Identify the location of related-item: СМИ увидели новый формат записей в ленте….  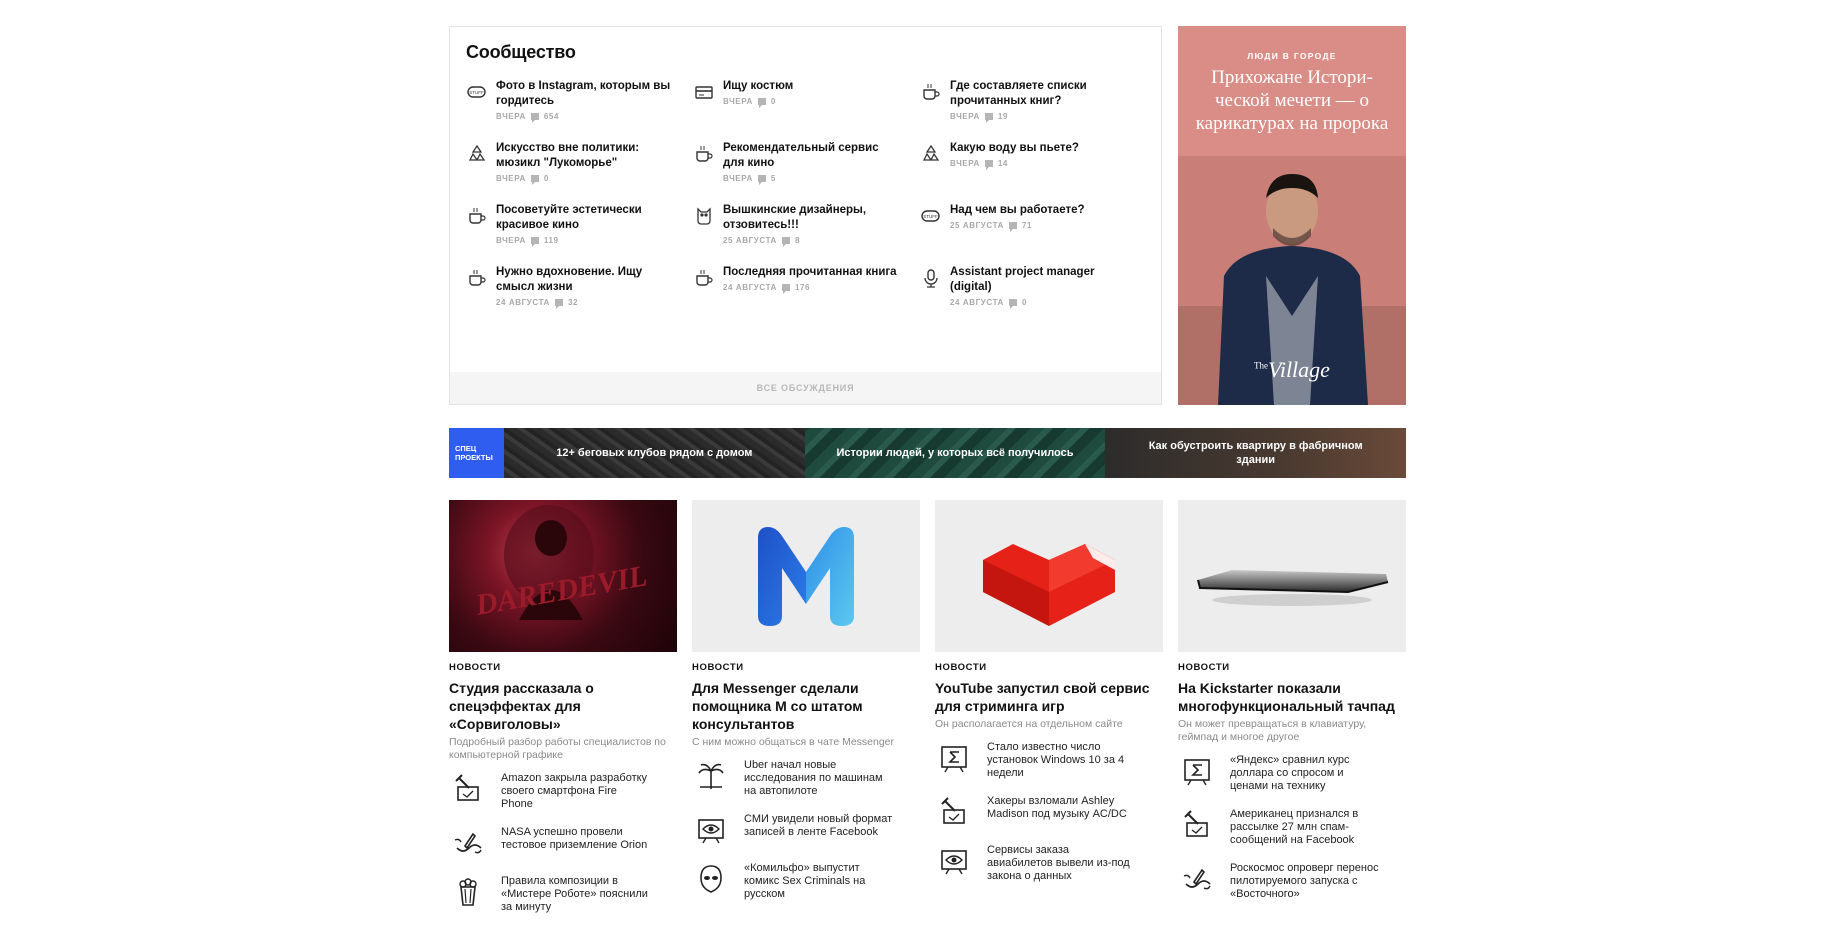
(806, 830).